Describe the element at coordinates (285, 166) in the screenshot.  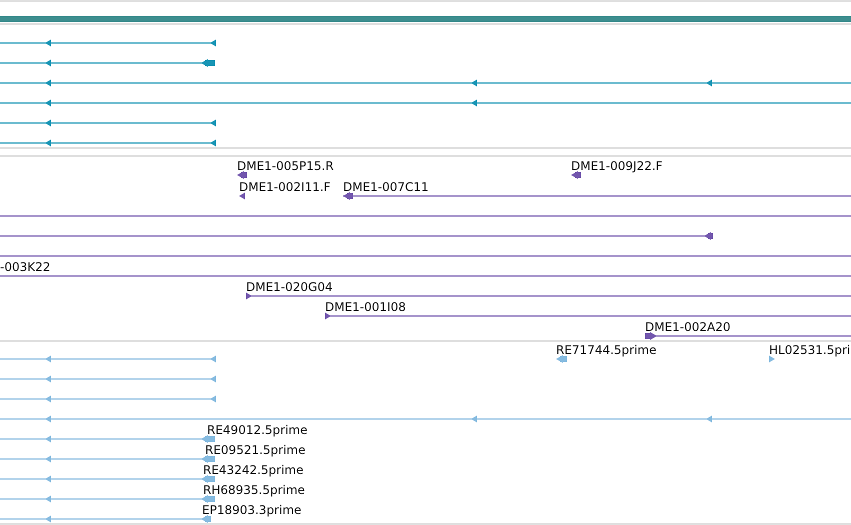
I see `feature-label: DME1-005P15.R` at that location.